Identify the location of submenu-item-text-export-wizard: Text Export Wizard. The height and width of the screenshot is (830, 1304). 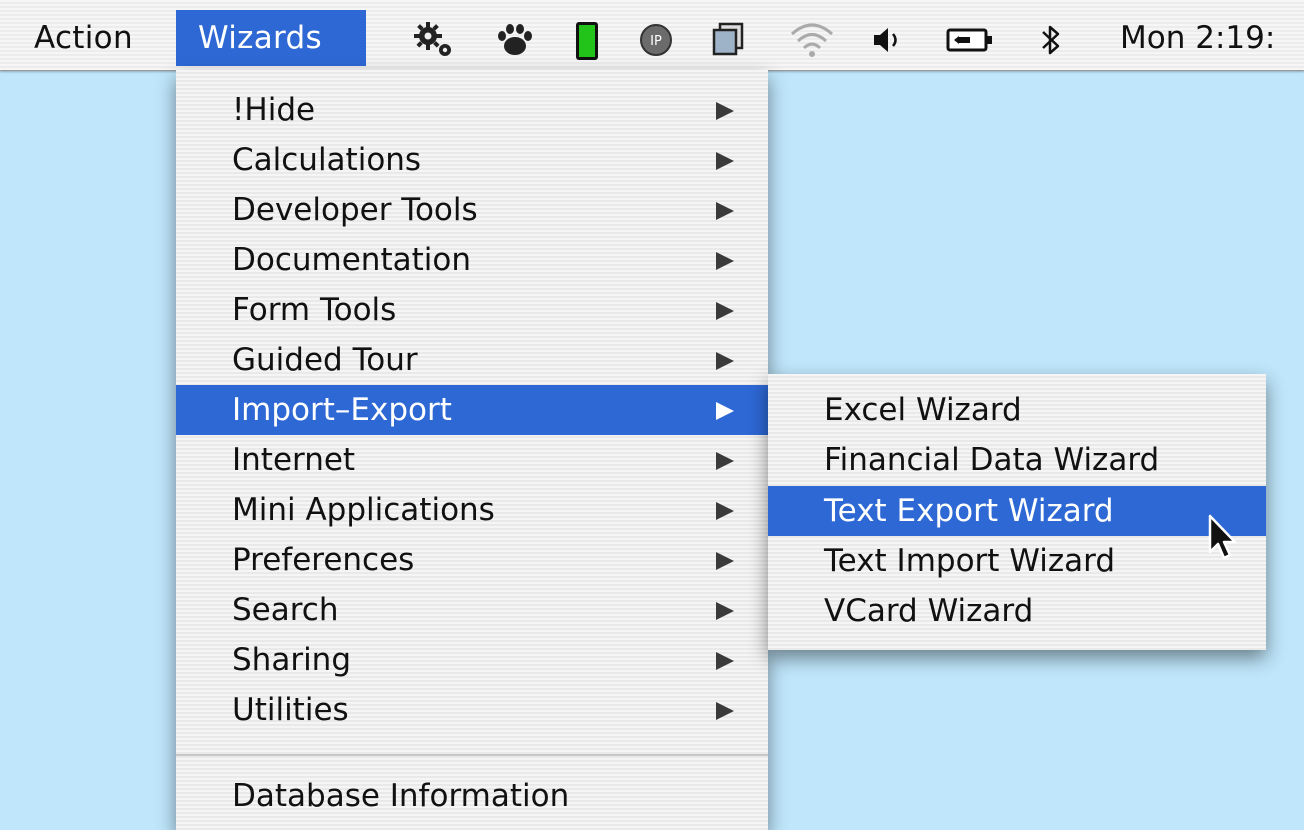
(1017, 511).